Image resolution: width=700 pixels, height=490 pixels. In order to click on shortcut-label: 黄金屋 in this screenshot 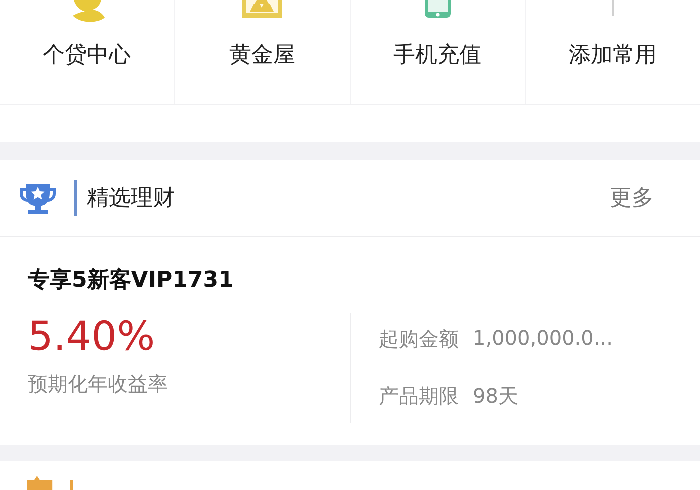, I will do `click(262, 55)`.